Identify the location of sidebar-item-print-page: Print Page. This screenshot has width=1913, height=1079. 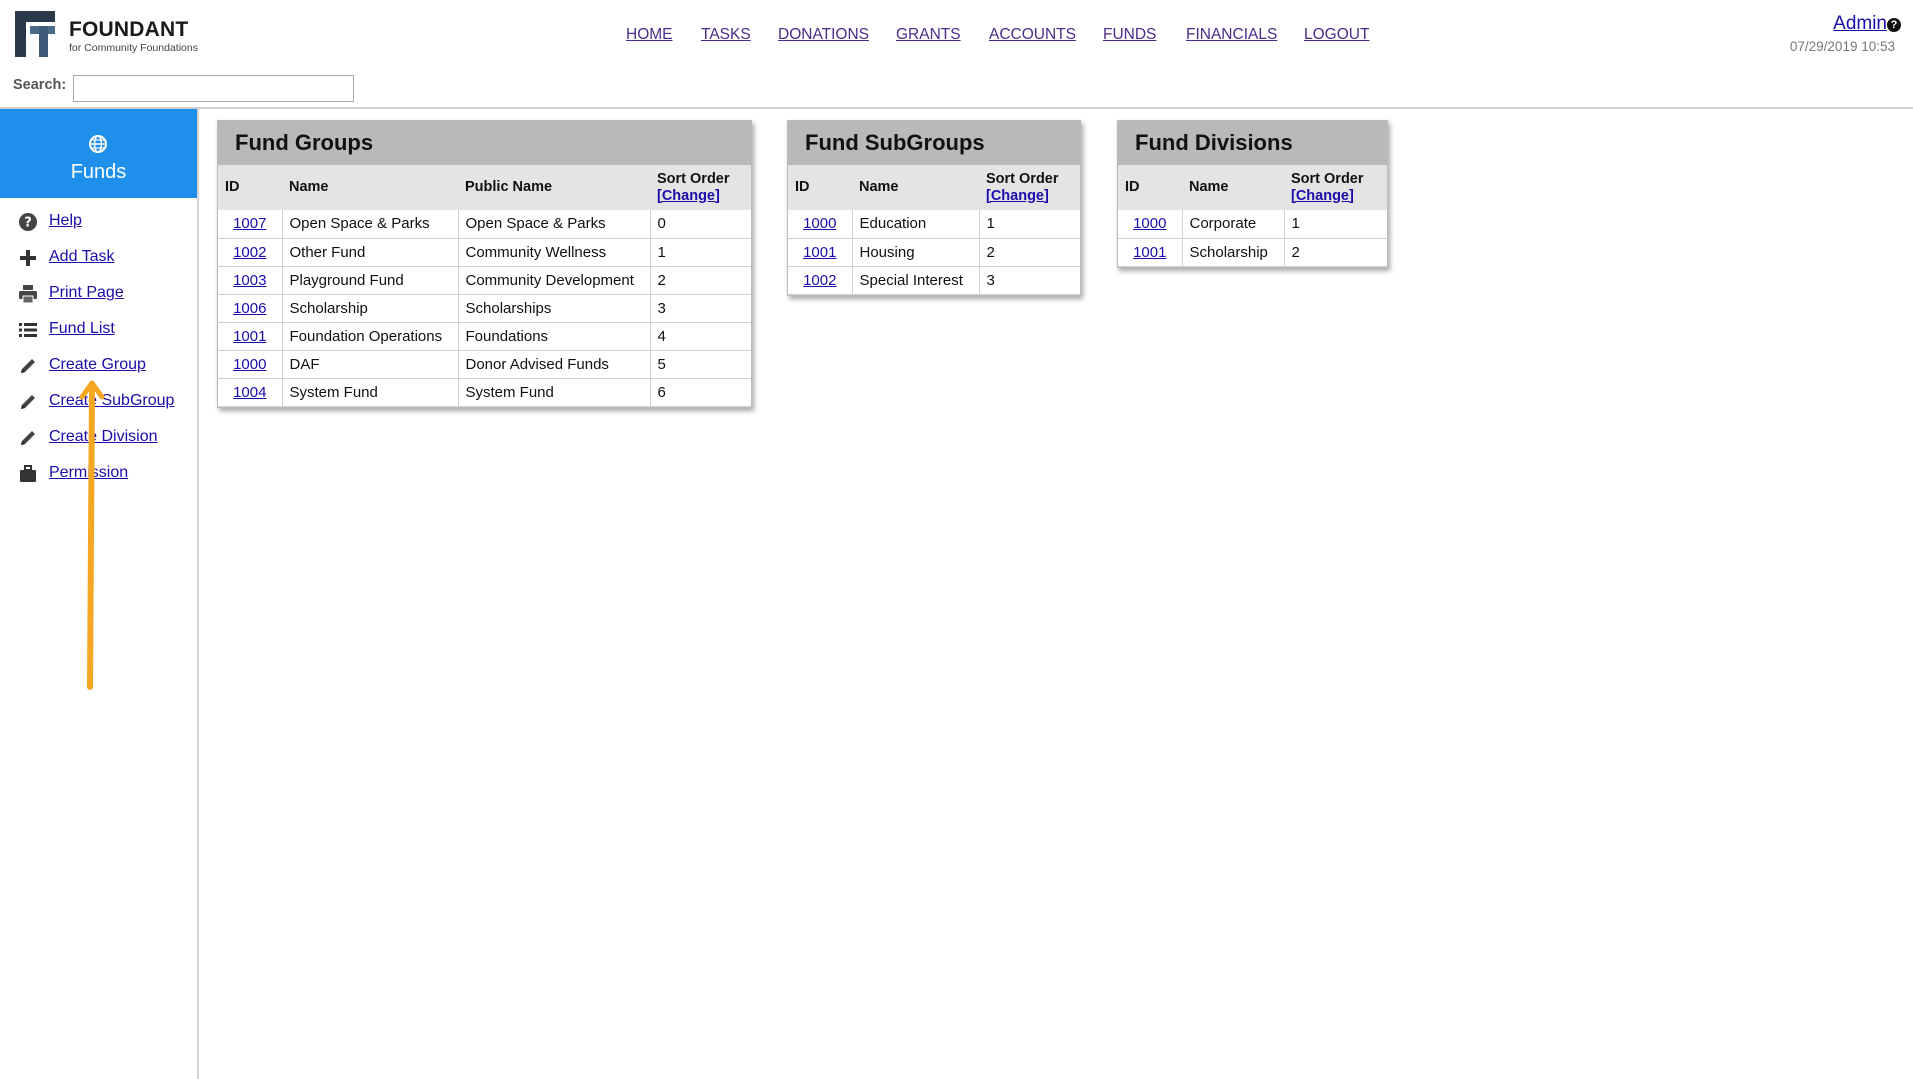
(98, 294).